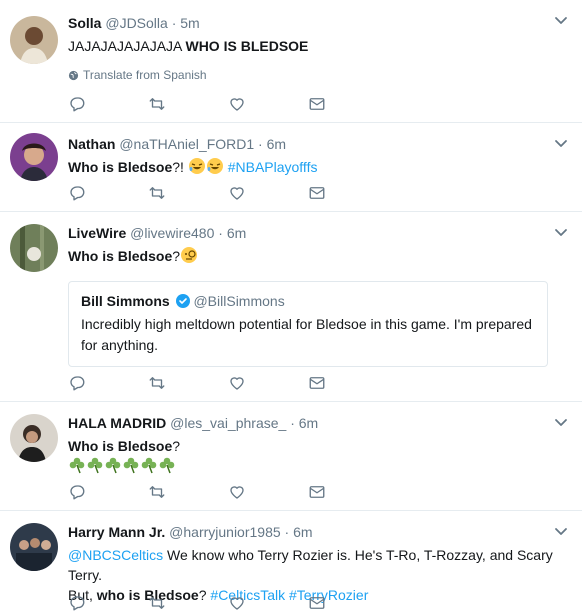 Image resolution: width=582 pixels, height=613 pixels. Describe the element at coordinates (308, 301) in the screenshot. I see `quoted-tweet-header: Bill Simmons @BillSimmons` at that location.